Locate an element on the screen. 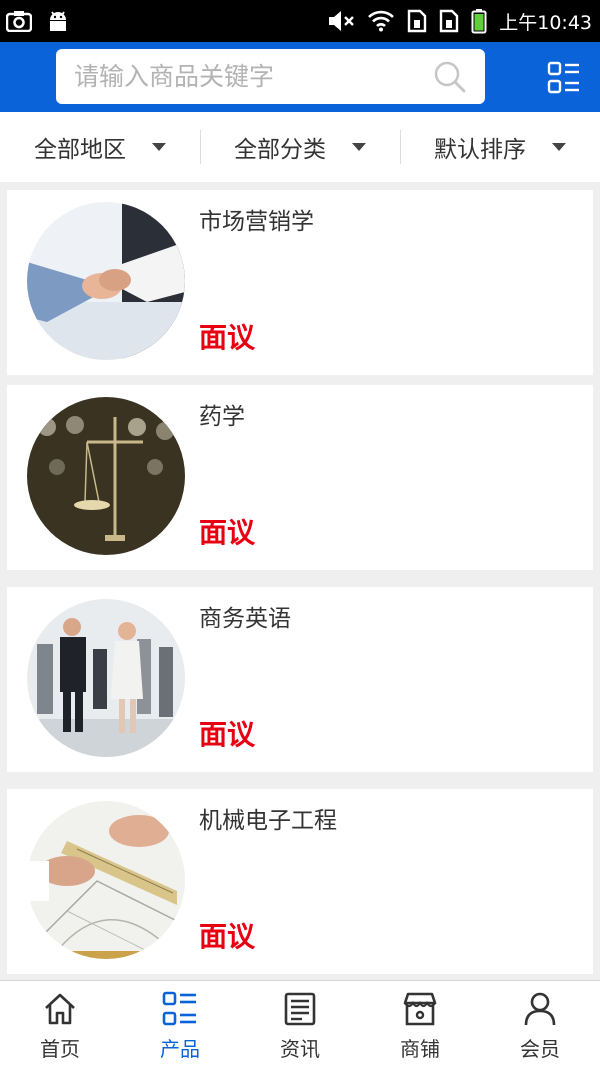 Image resolution: width=600 pixels, height=1067 pixels. filter-bar: 全部地区 全部分类 默认排序 is located at coordinates (300, 147).